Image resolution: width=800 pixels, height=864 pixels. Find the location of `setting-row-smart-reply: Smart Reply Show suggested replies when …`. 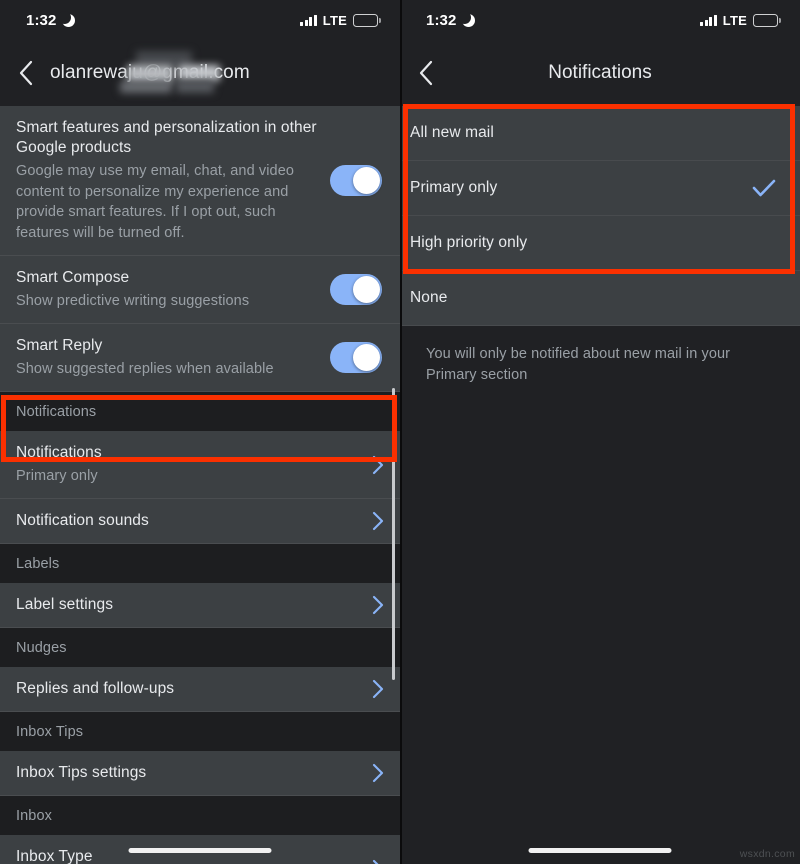

setting-row-smart-reply: Smart Reply Show suggested replies when … is located at coordinates (200, 358).